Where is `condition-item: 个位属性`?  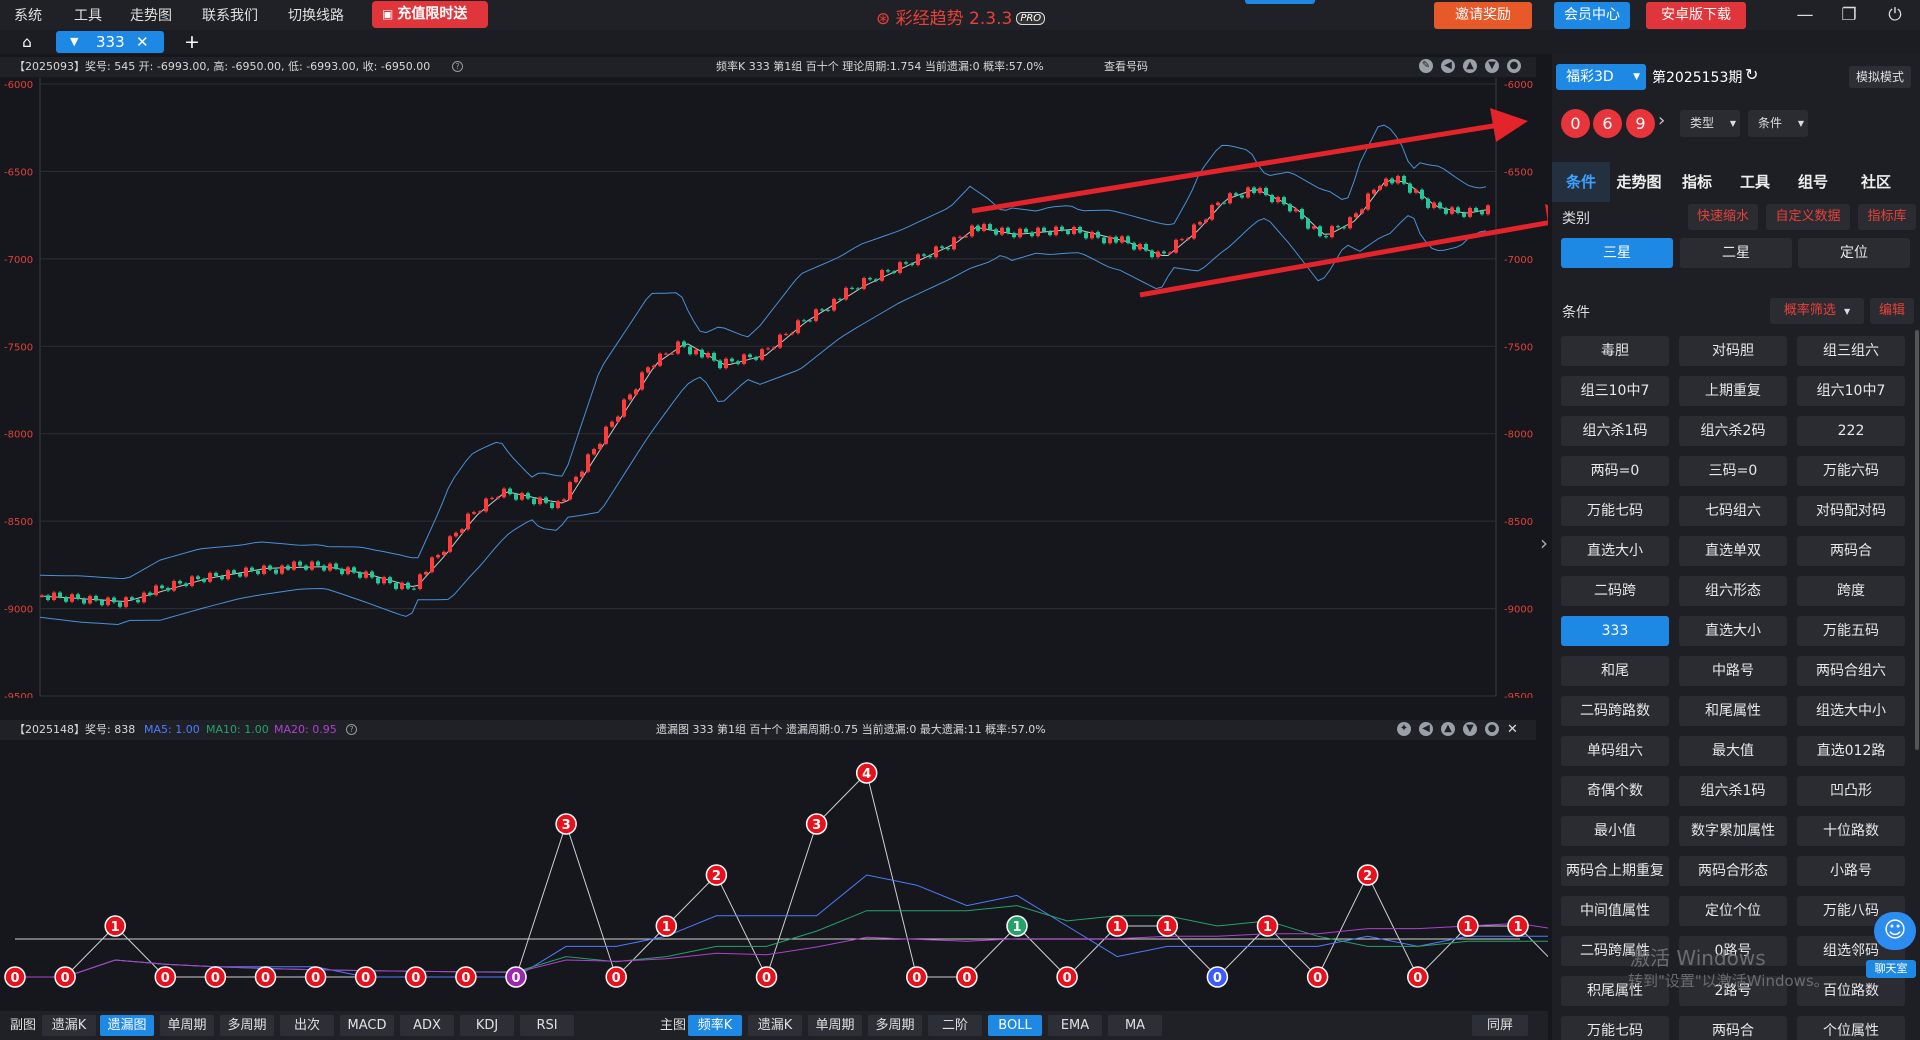 condition-item: 个位属性 is located at coordinates (1851, 1028).